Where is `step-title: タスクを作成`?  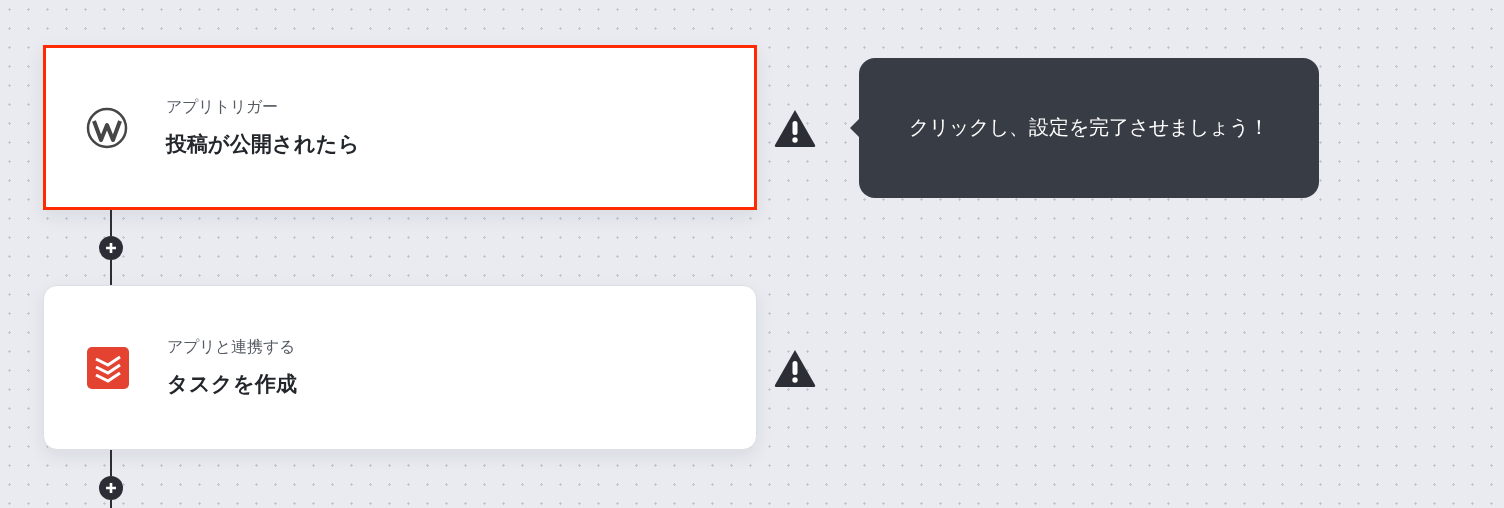 step-title: タスクを作成 is located at coordinates (232, 384).